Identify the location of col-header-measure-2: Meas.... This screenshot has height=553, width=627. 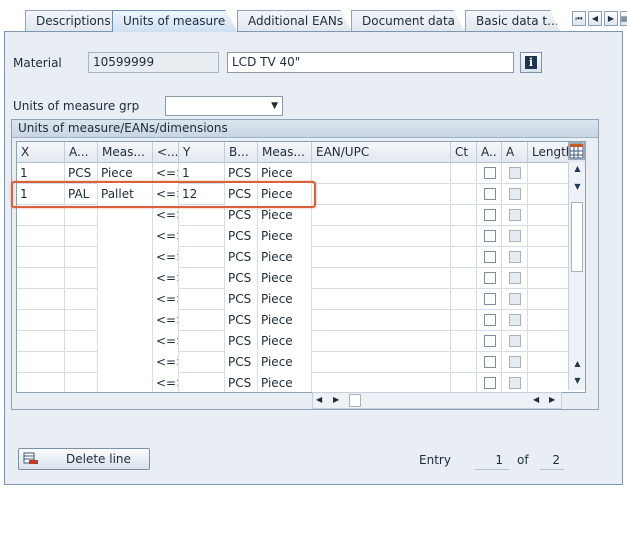
(285, 152).